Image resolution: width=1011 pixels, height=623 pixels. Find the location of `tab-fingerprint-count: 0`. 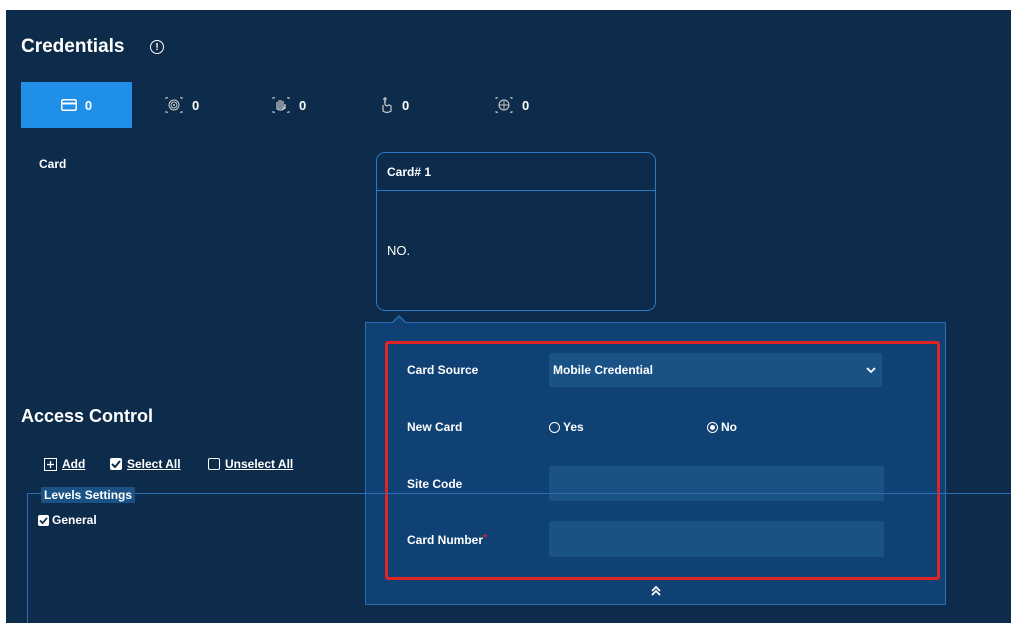

tab-fingerprint-count: 0 is located at coordinates (196, 105).